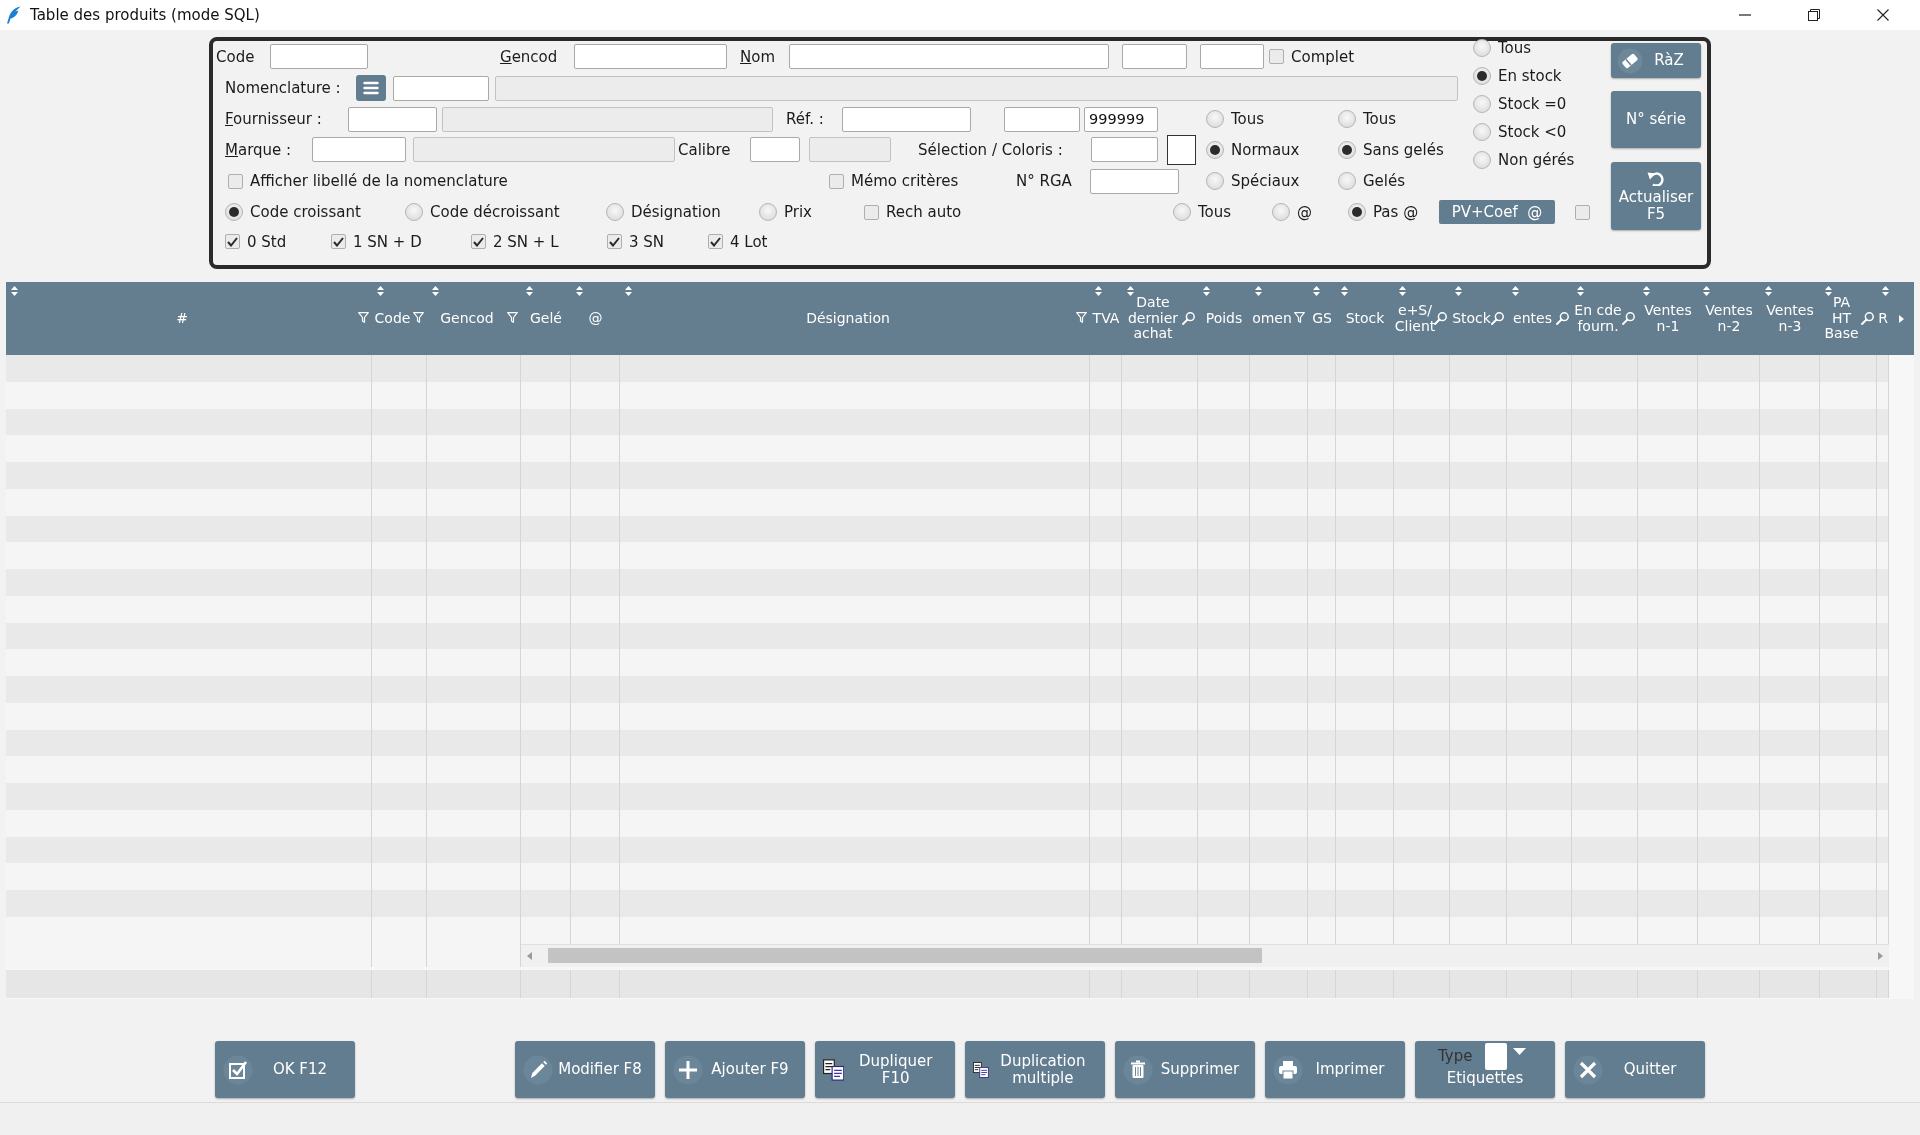 The height and width of the screenshot is (1135, 1920). Describe the element at coordinates (848, 318) in the screenshot. I see `column-header: Désignation` at that location.